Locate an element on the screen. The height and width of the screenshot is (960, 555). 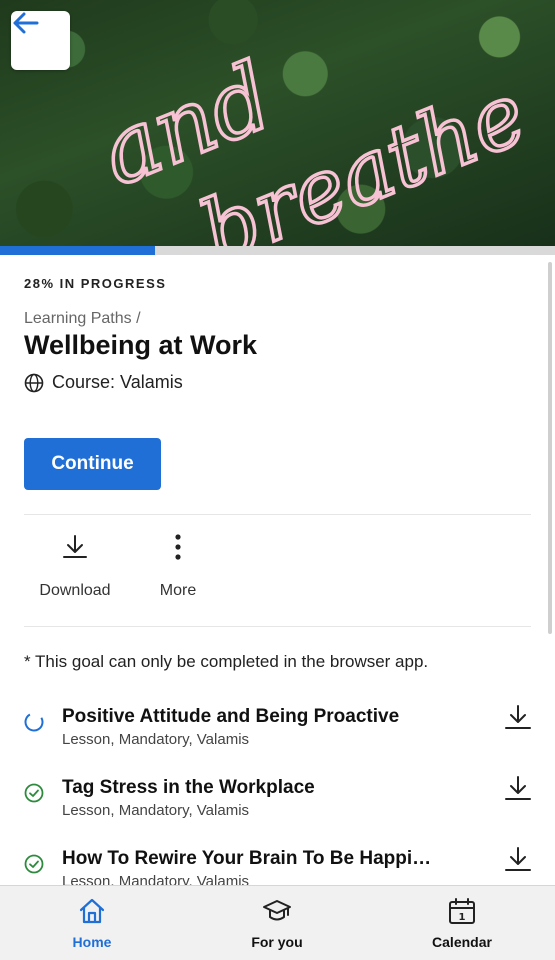
nav-item-for-you: For you is located at coordinates (277, 923).